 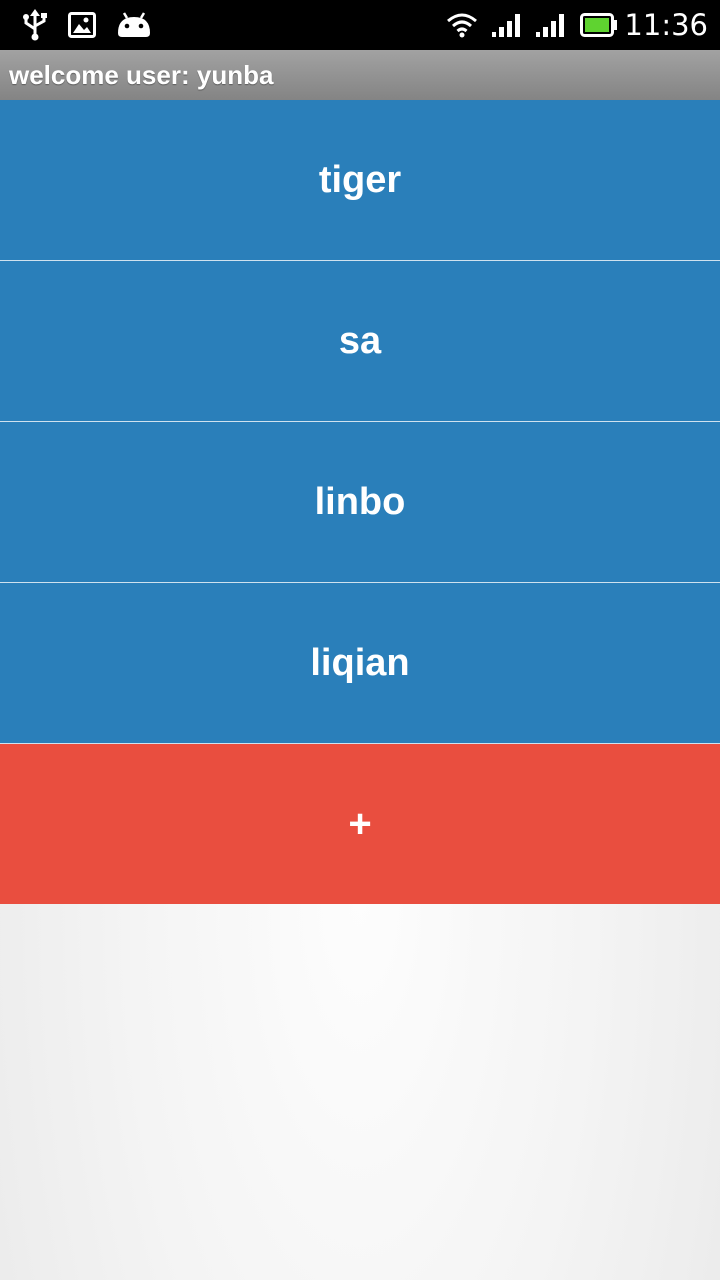 I want to click on user-name: tiger, so click(x=360, y=179).